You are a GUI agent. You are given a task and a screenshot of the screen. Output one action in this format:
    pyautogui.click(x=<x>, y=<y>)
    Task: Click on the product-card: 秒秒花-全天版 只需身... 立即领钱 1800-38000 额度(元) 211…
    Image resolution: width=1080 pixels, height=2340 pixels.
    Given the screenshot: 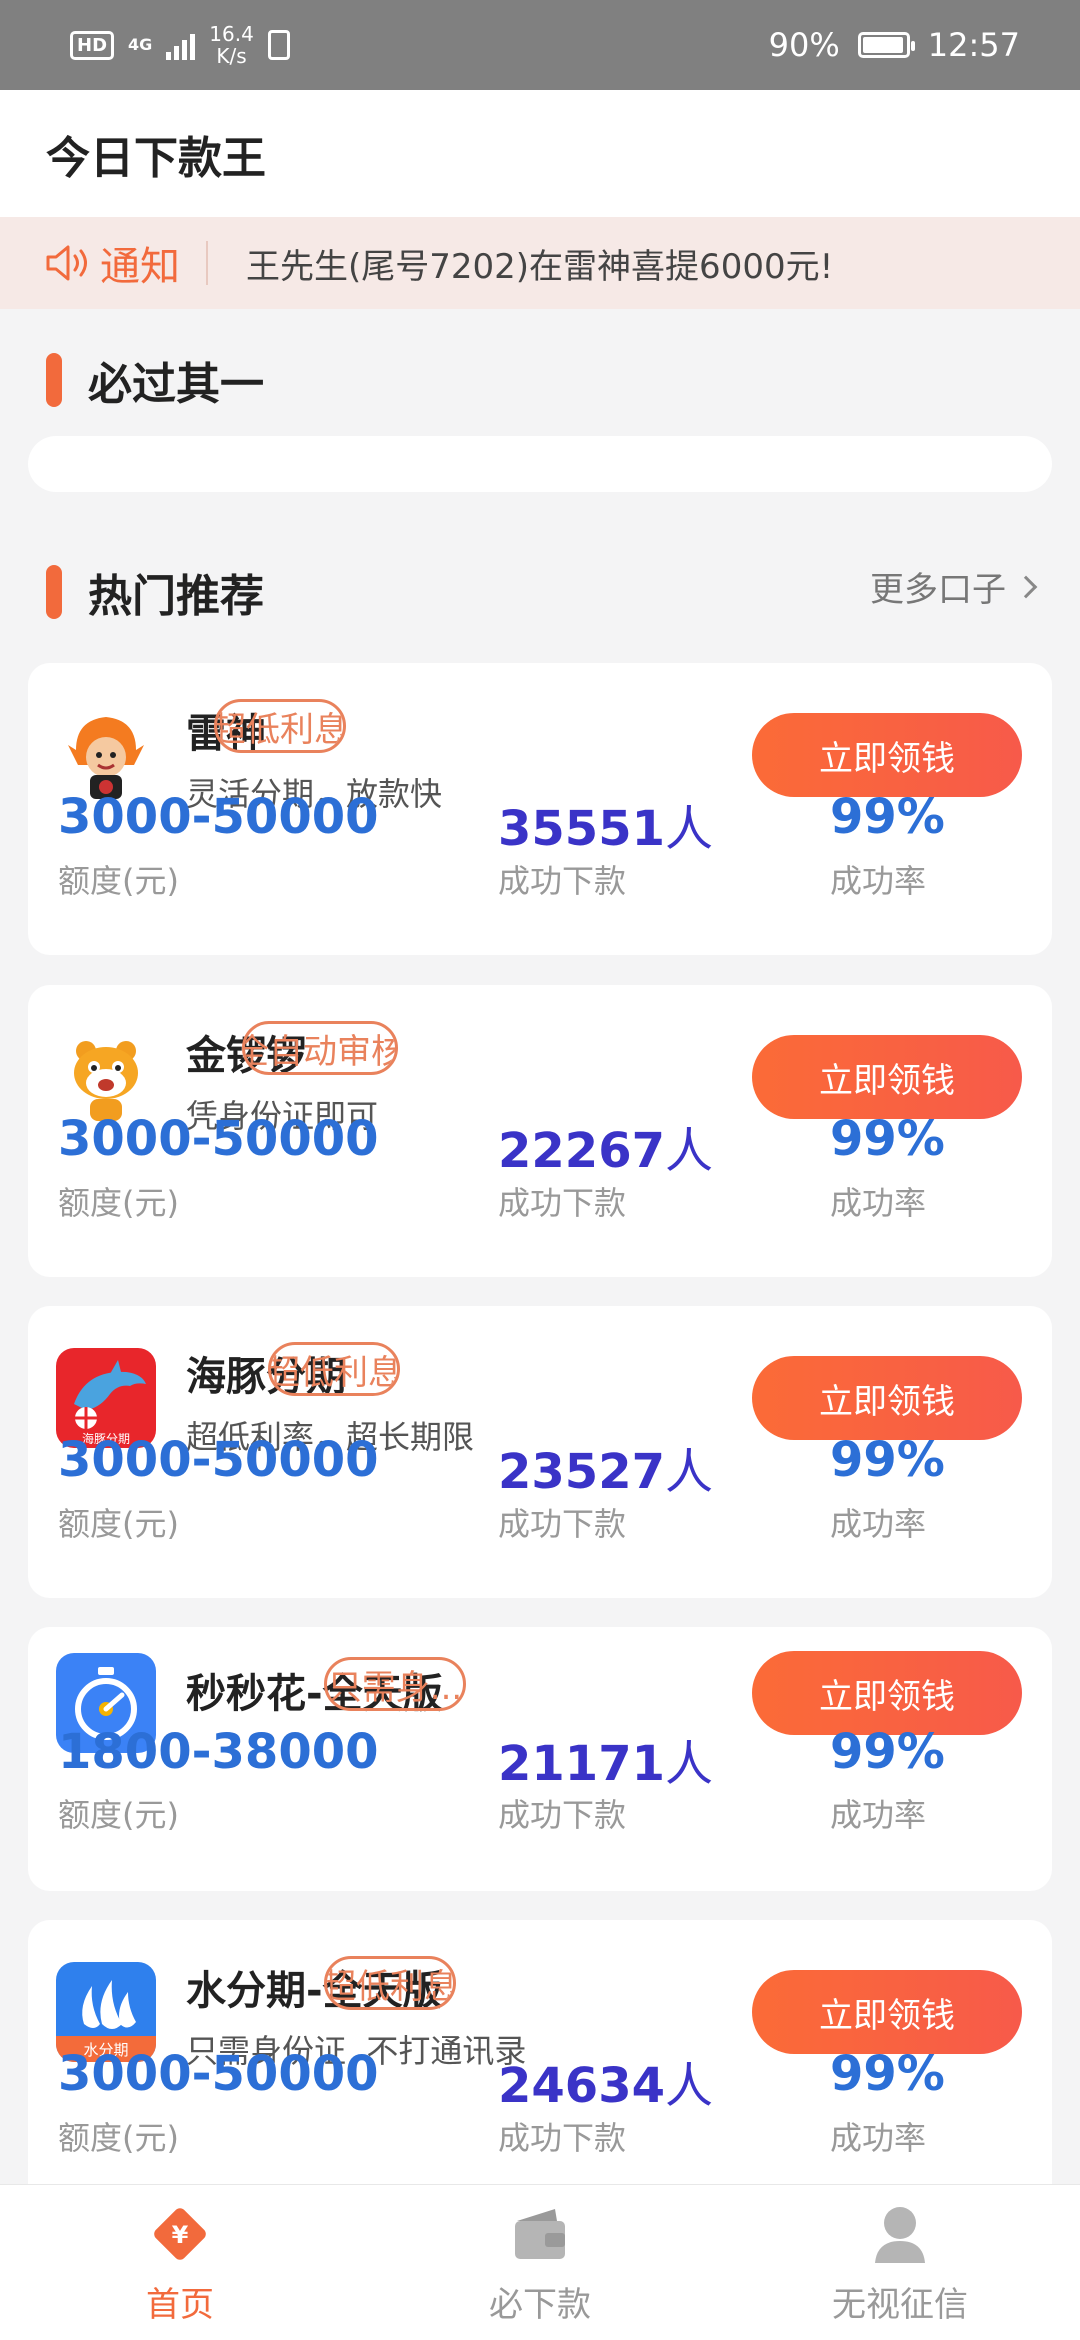 What is the action you would take?
    pyautogui.click(x=540, y=1759)
    